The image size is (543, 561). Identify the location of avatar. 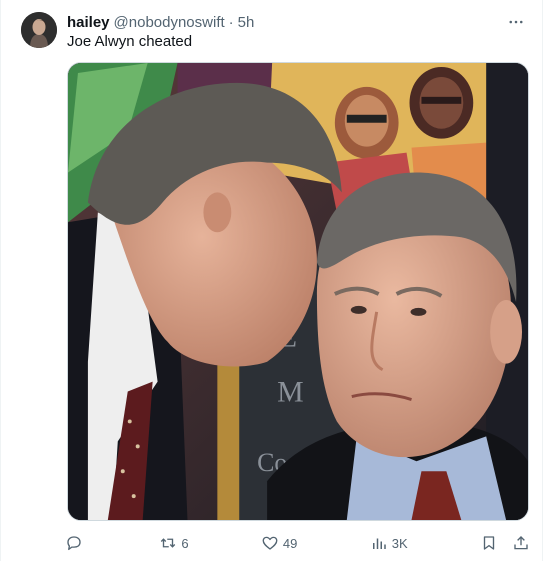
(39, 30).